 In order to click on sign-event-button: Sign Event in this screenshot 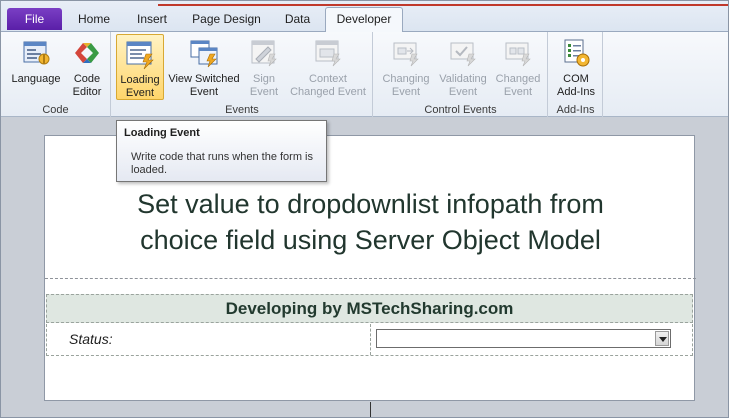, I will do `click(264, 67)`.